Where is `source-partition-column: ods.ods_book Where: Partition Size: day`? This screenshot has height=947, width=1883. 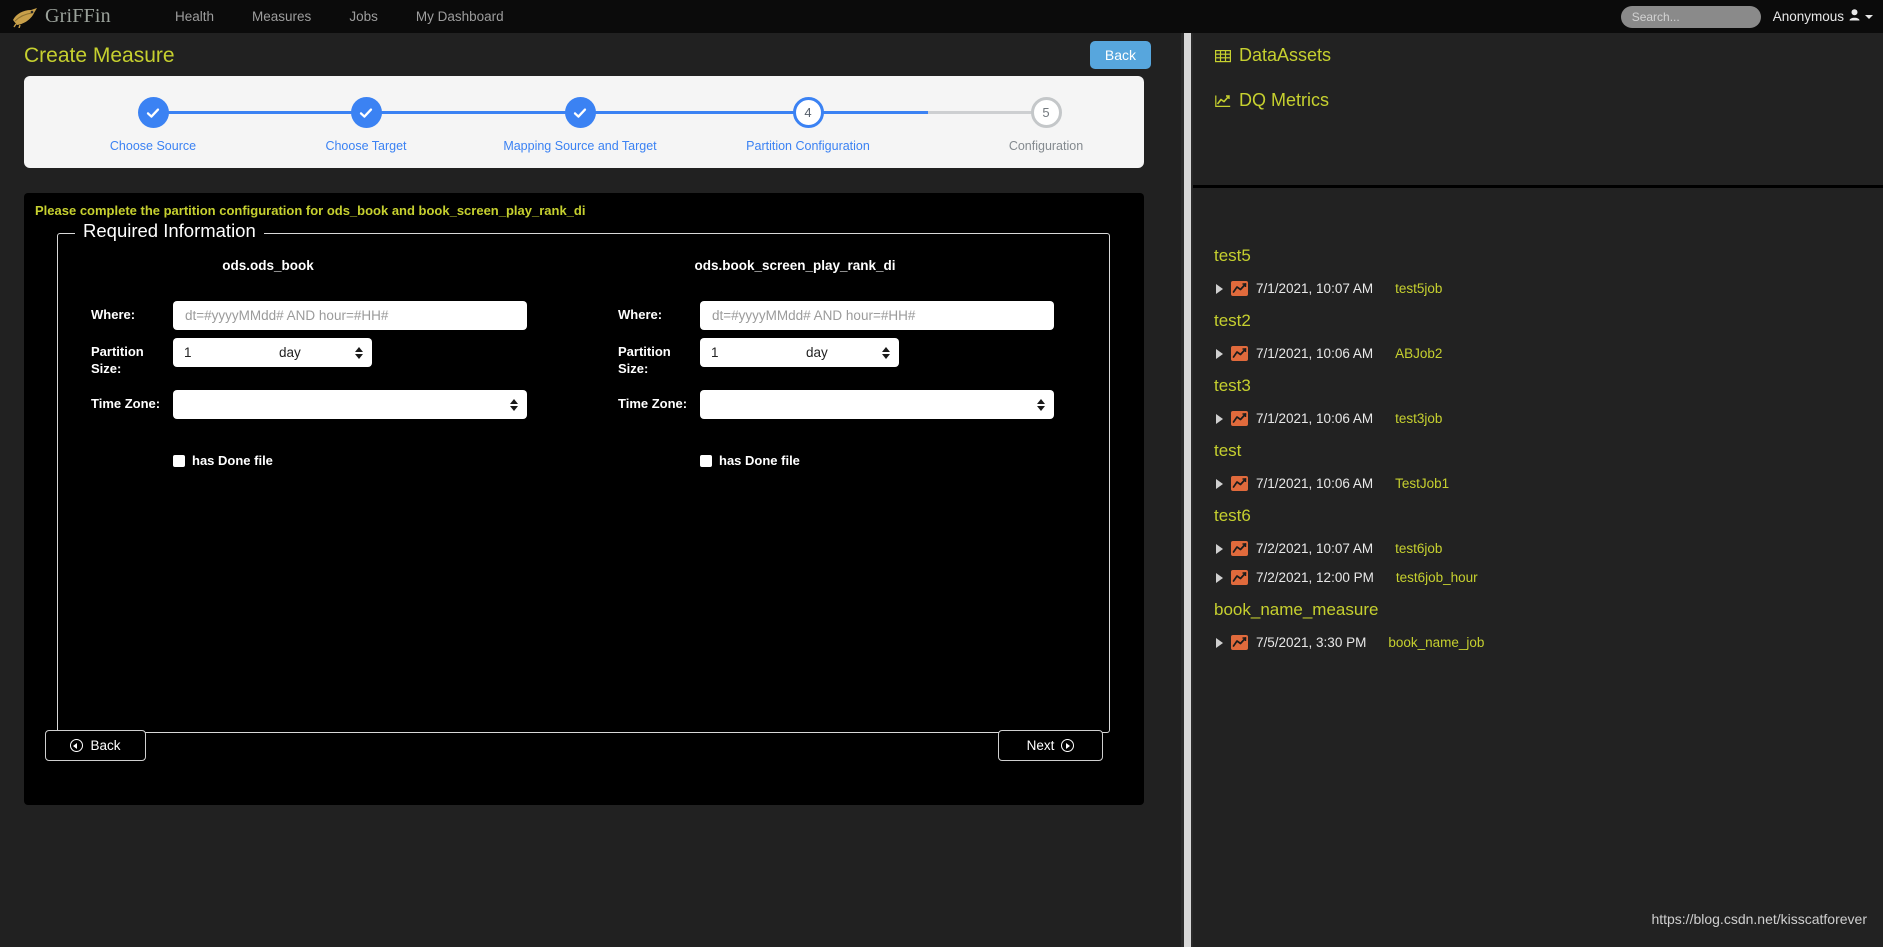
source-partition-column: ods.ods_book Where: Partition Size: day is located at coordinates (341, 363).